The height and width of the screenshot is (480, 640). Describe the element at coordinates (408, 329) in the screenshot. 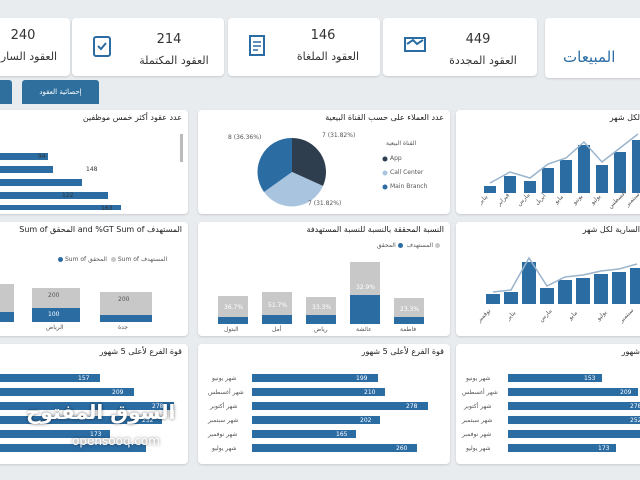

I see `x-tick: فاطمة` at that location.